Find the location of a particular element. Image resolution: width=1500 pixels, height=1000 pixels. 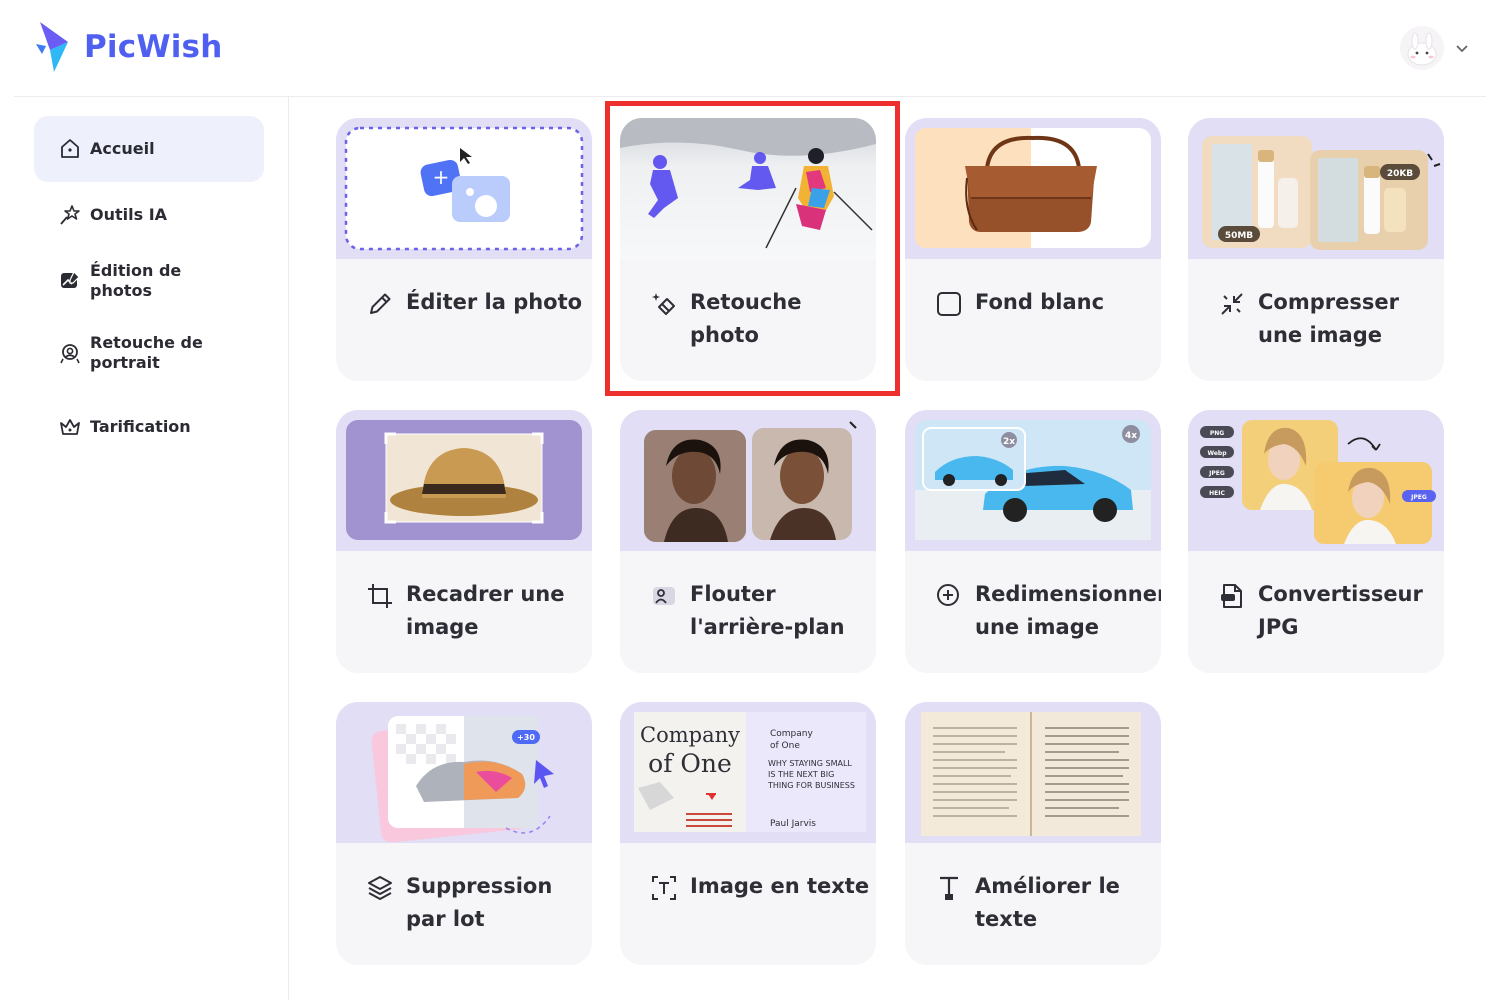

resize-4x-badge: 4x is located at coordinates (1131, 436).